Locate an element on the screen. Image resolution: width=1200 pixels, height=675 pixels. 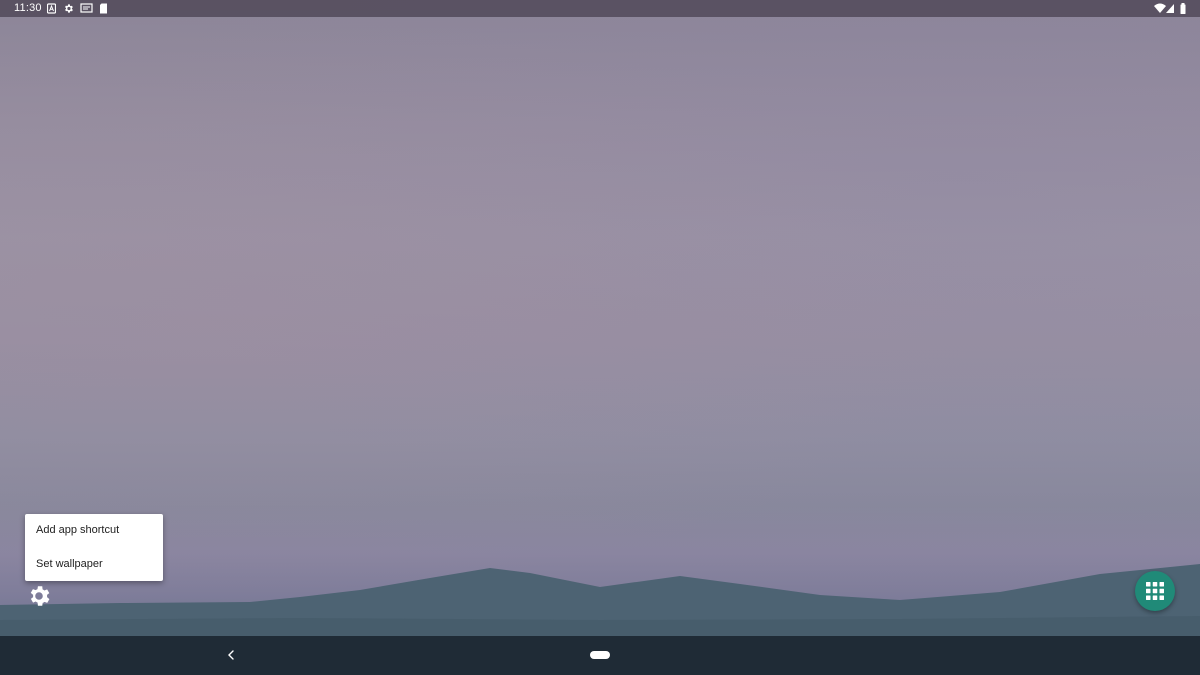
signal-icon is located at coordinates (1170, 8).